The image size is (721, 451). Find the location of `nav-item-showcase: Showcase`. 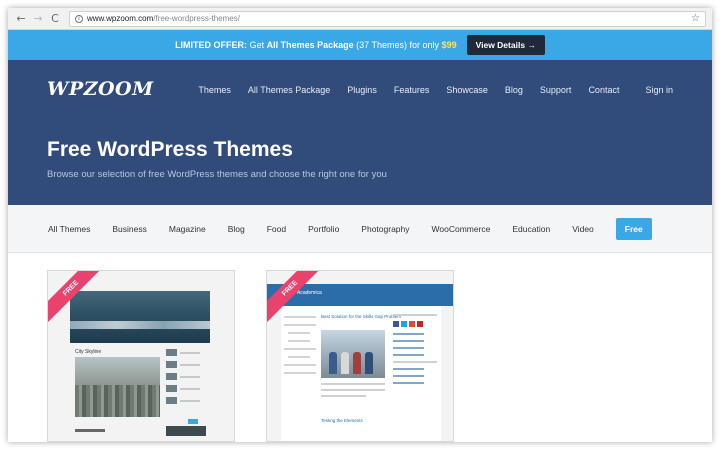

nav-item-showcase: Showcase is located at coordinates (467, 90).